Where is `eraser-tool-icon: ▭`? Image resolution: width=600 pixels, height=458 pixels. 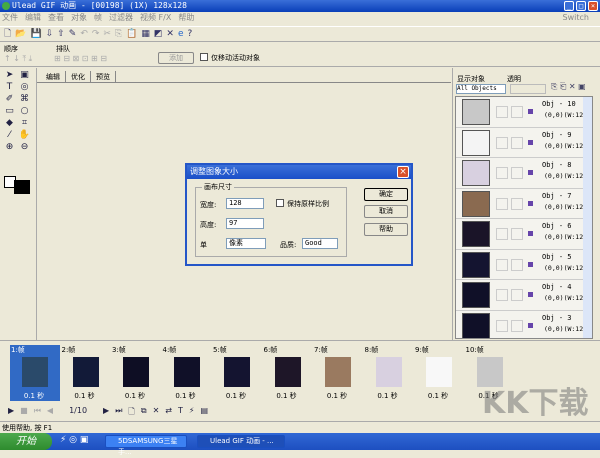
eraser-tool-icon: ▭ is located at coordinates (9, 112).